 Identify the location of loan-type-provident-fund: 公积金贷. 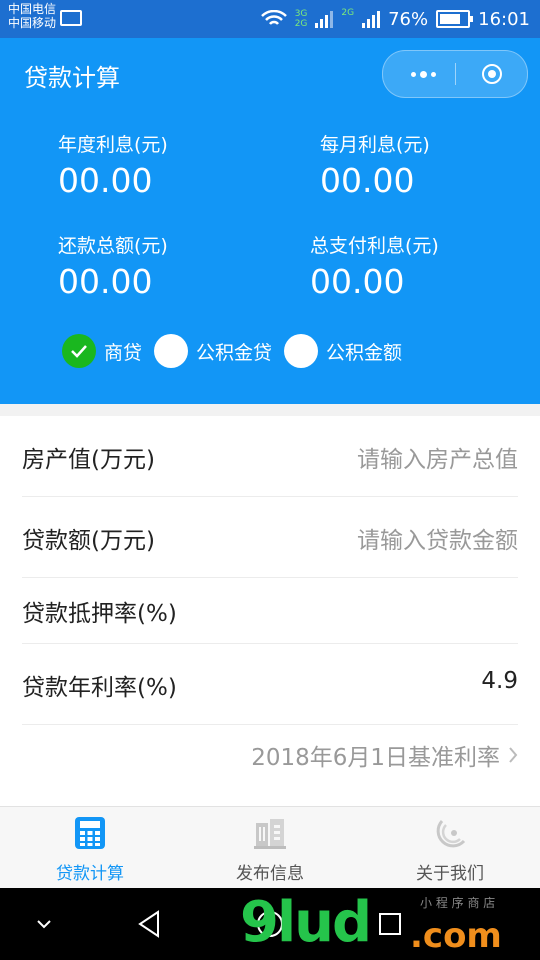
(213, 351).